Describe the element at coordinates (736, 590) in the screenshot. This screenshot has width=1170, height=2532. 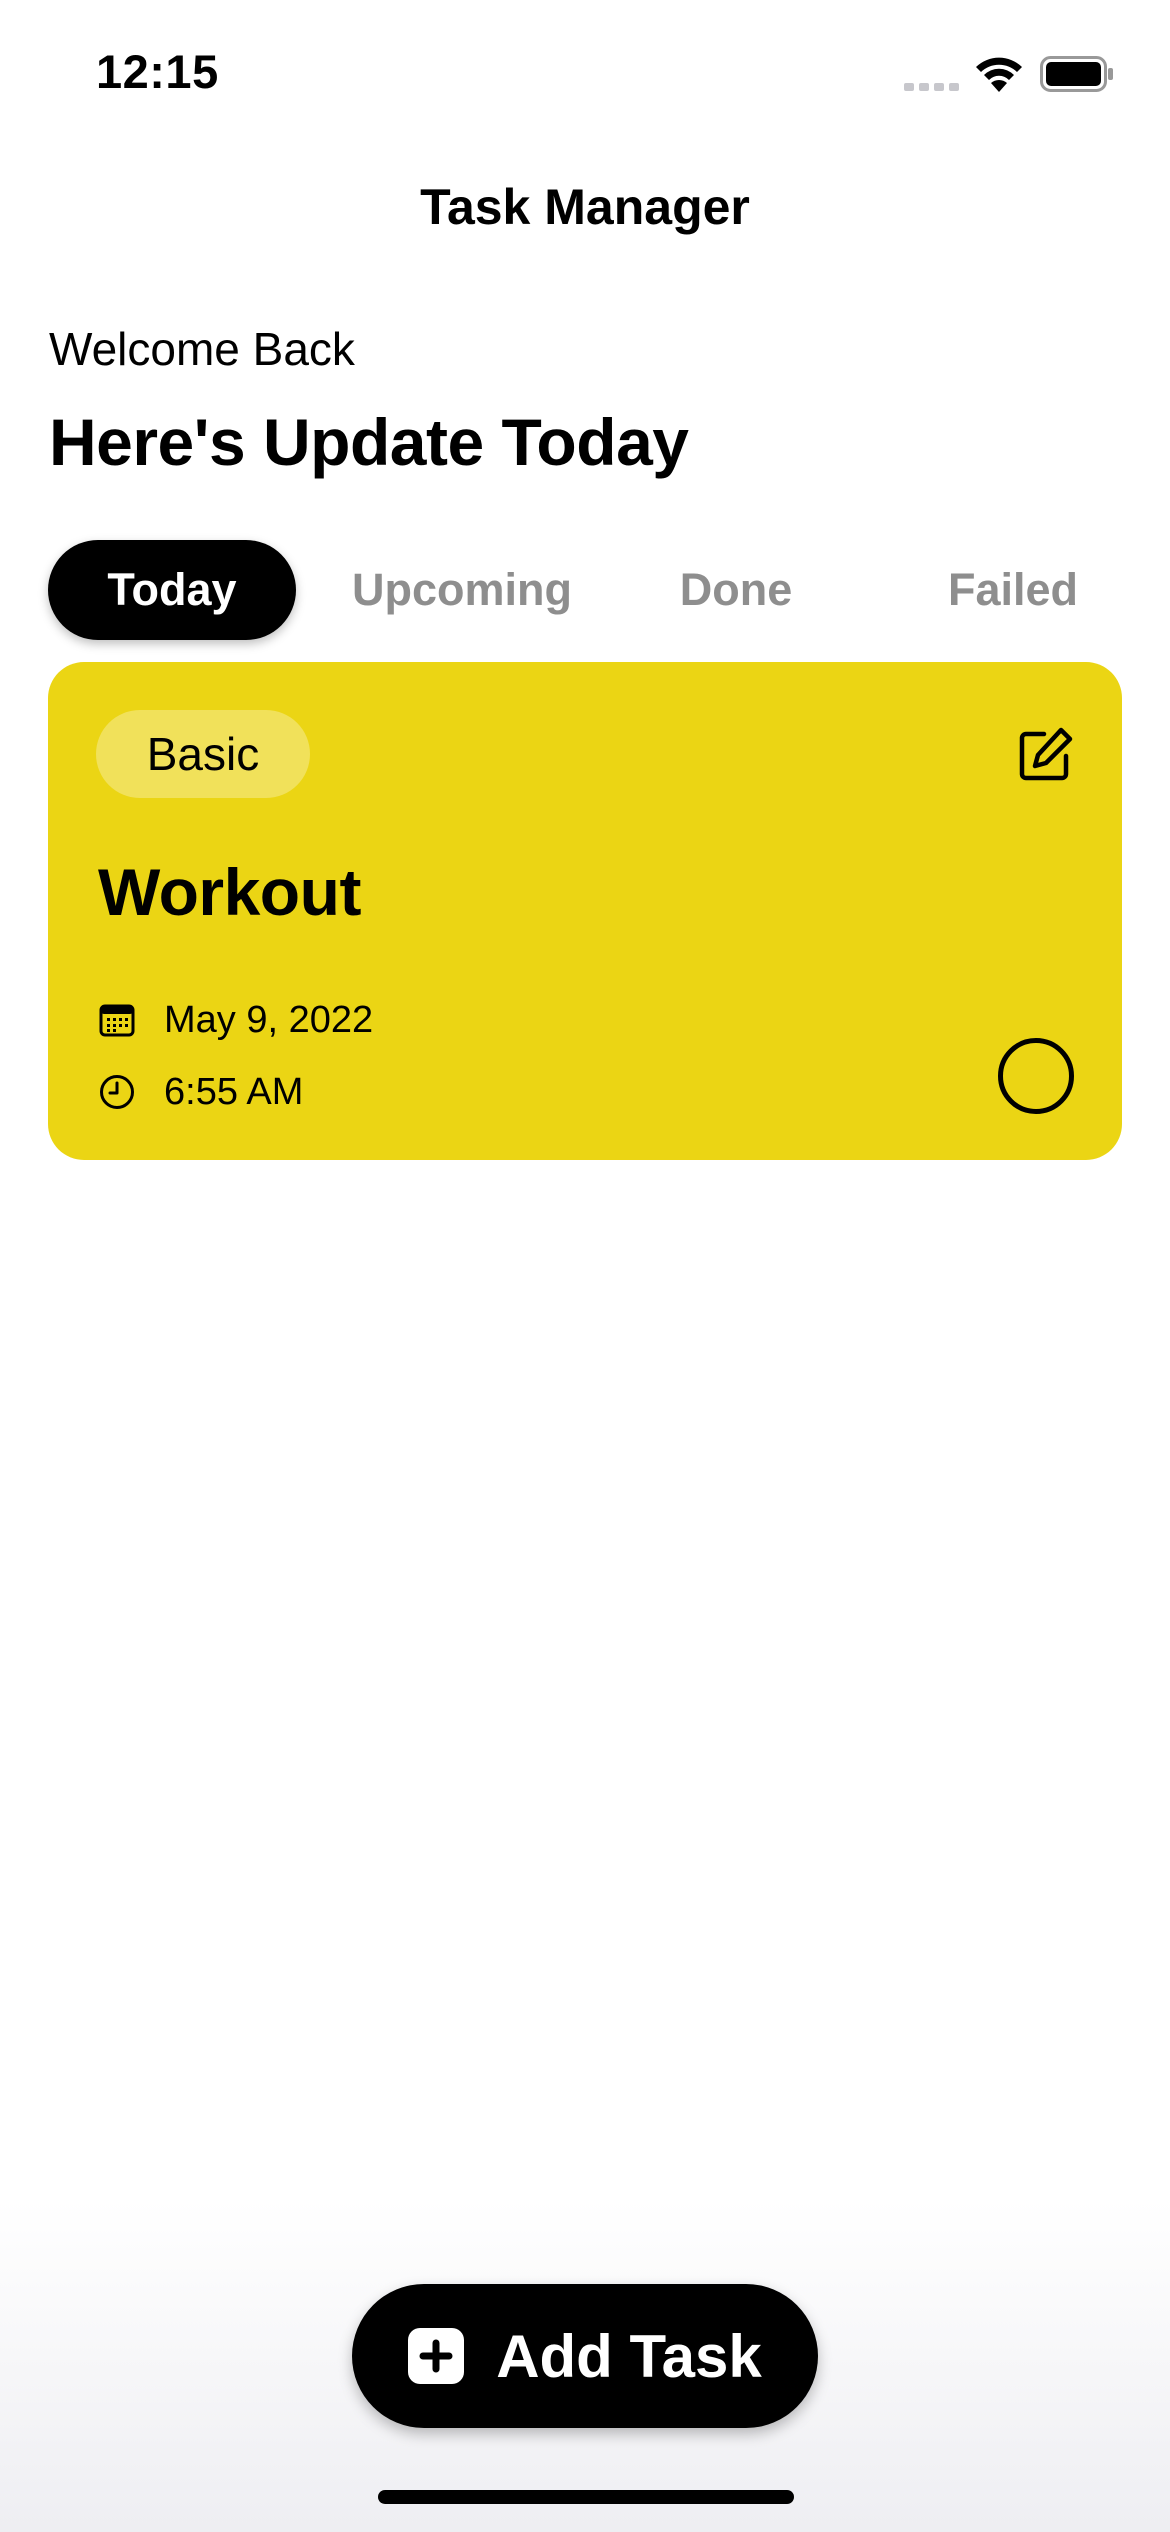
I see `tab-done: Done` at that location.